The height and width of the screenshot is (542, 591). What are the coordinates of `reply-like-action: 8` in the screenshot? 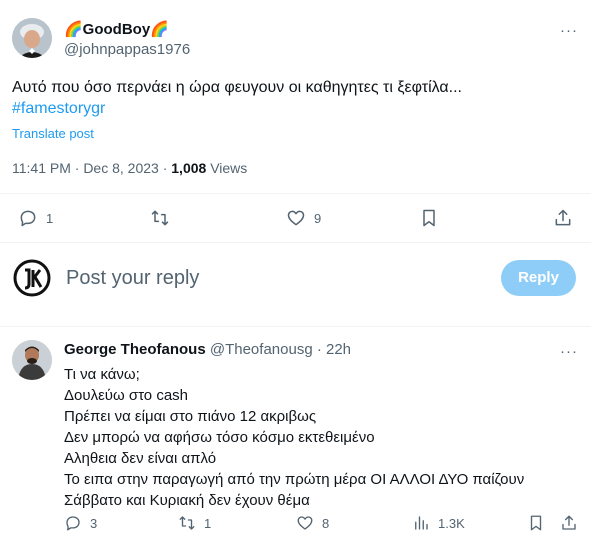 It's located at (312, 523).